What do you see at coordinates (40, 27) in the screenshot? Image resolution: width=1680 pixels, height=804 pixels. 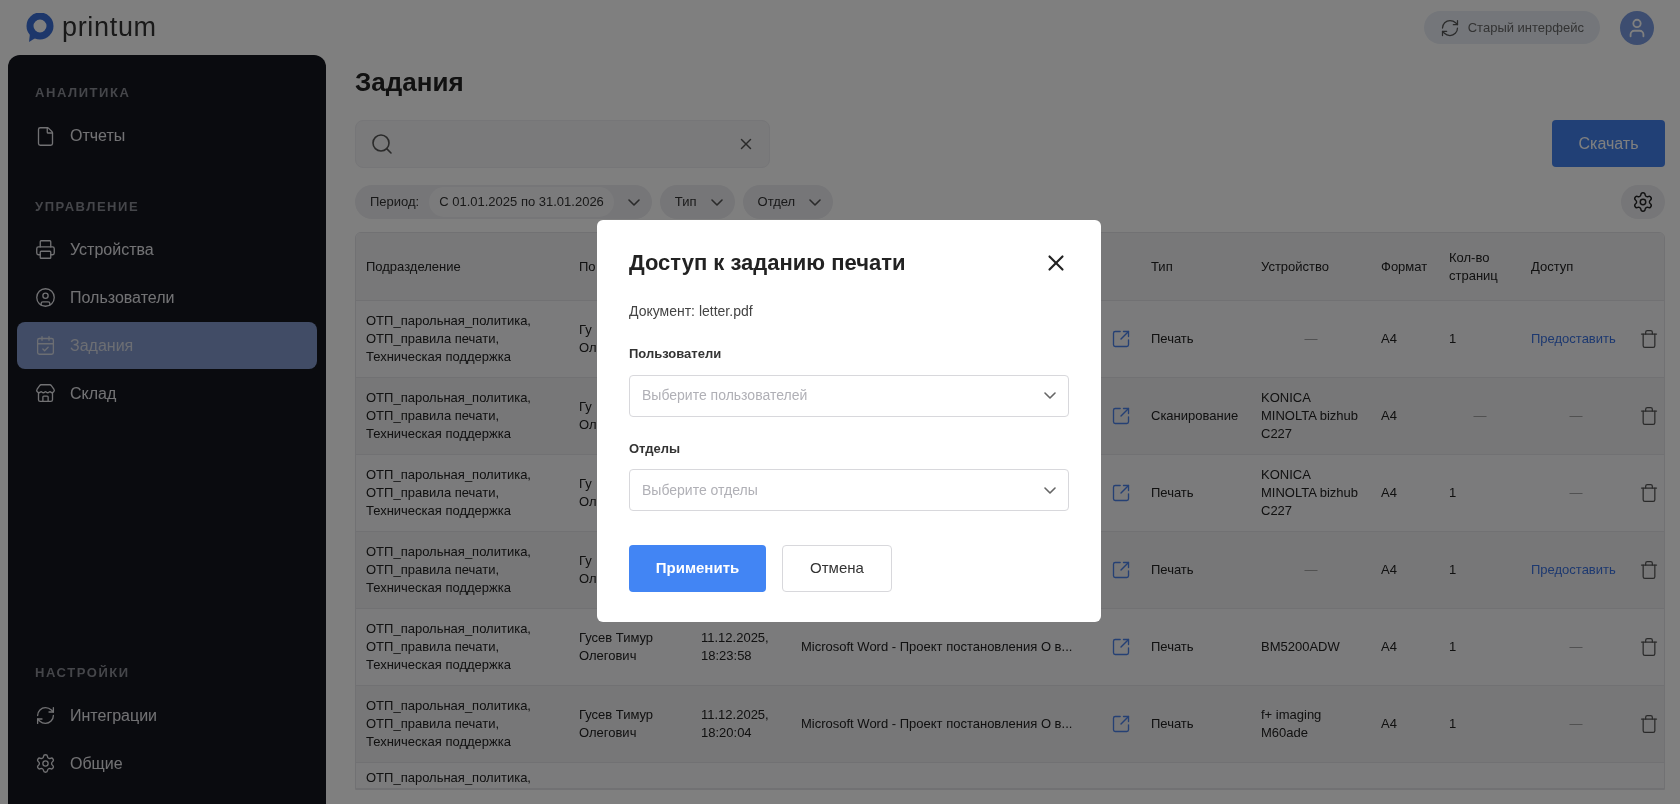 I see `logo-icon` at bounding box center [40, 27].